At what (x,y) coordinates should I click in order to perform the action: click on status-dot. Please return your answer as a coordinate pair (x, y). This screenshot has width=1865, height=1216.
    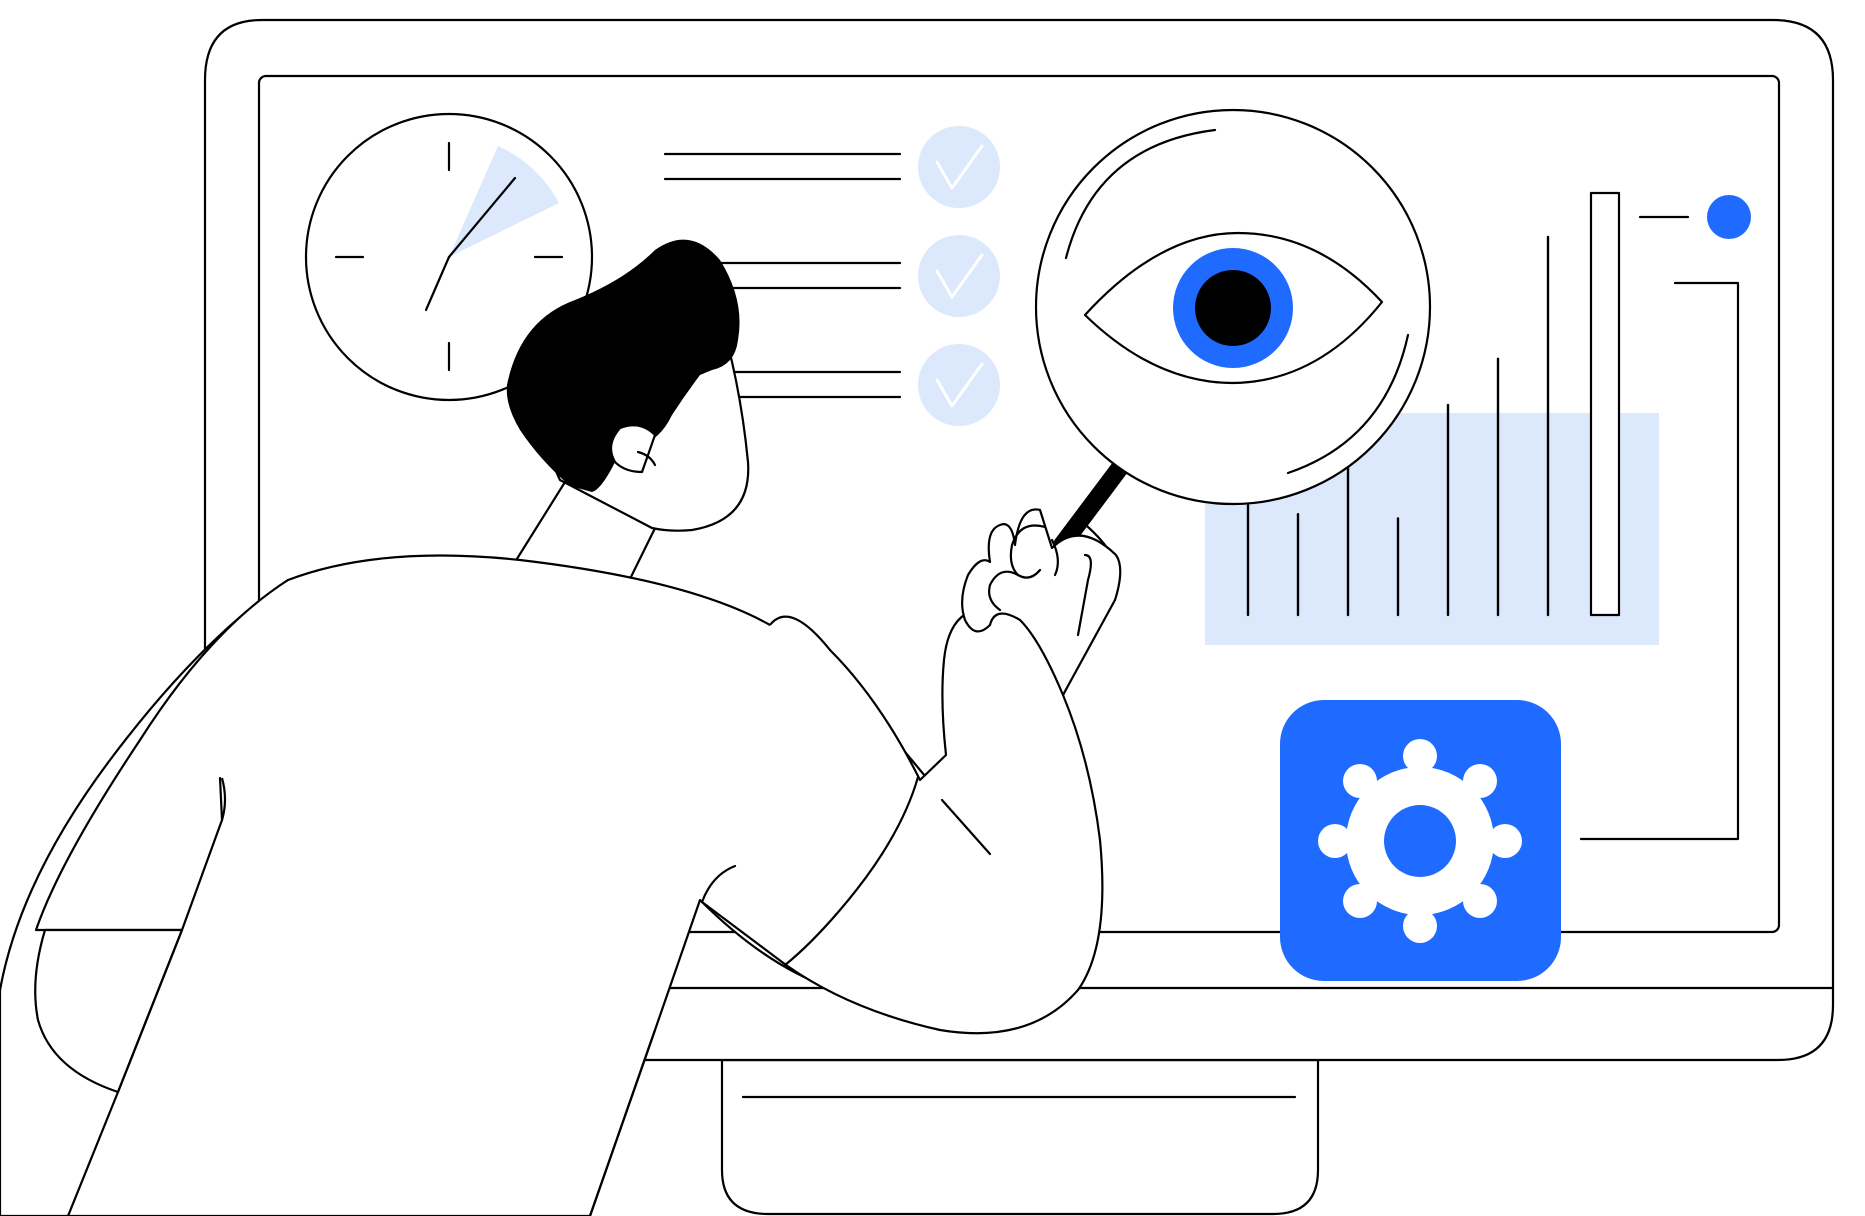
    Looking at the image, I should click on (1729, 217).